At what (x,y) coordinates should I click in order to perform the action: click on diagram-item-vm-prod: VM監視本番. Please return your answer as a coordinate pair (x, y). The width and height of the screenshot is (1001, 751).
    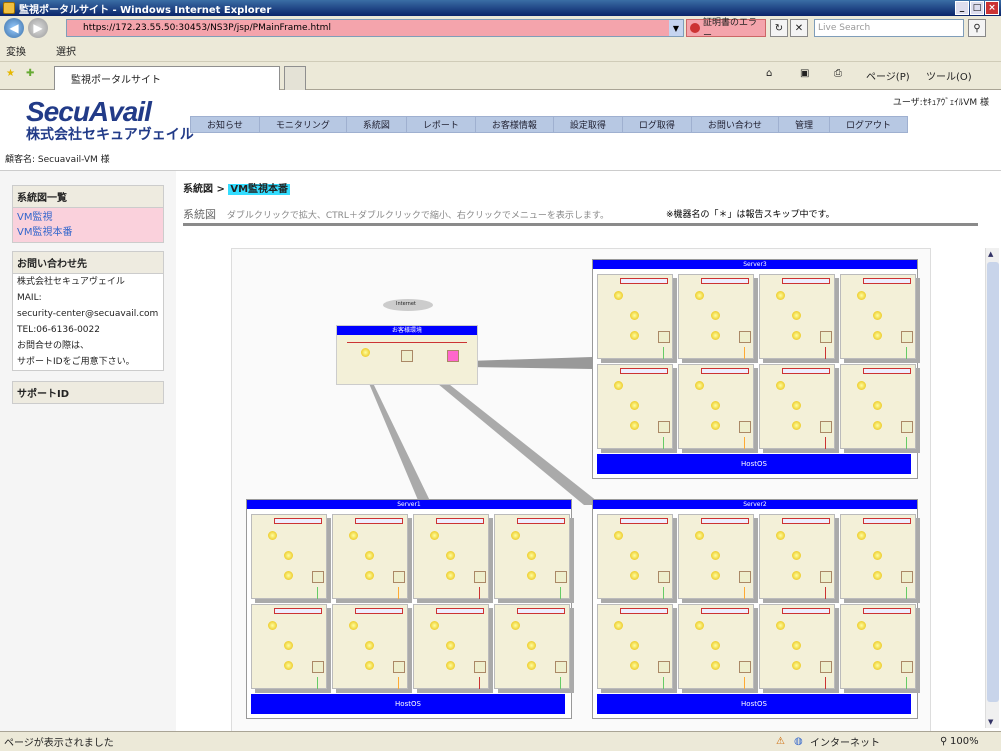
    Looking at the image, I should click on (88, 232).